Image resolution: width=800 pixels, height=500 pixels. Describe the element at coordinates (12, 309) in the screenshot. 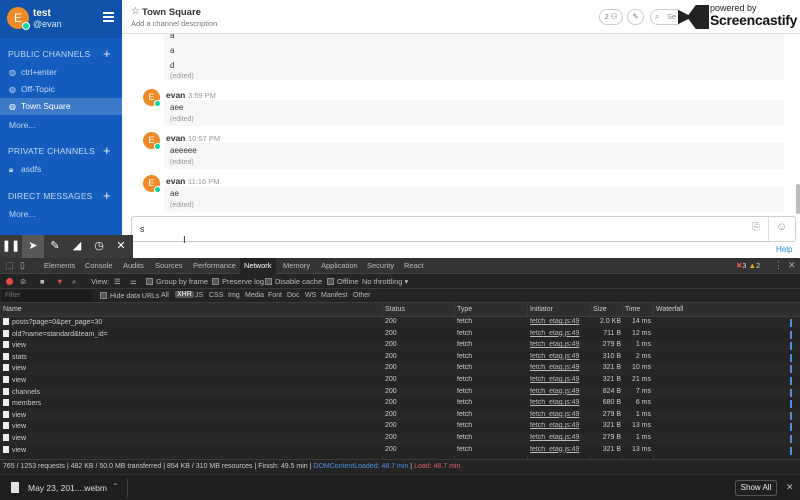

I see `column-header-name: Name` at that location.